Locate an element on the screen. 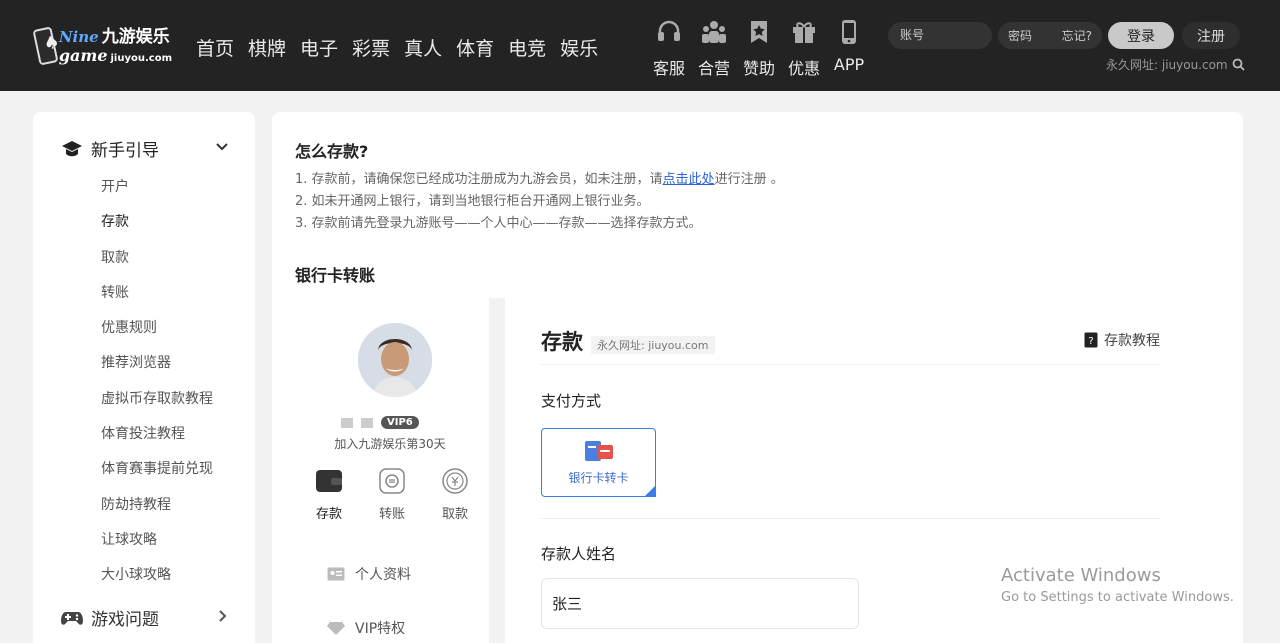  transfer-icon is located at coordinates (392, 481).